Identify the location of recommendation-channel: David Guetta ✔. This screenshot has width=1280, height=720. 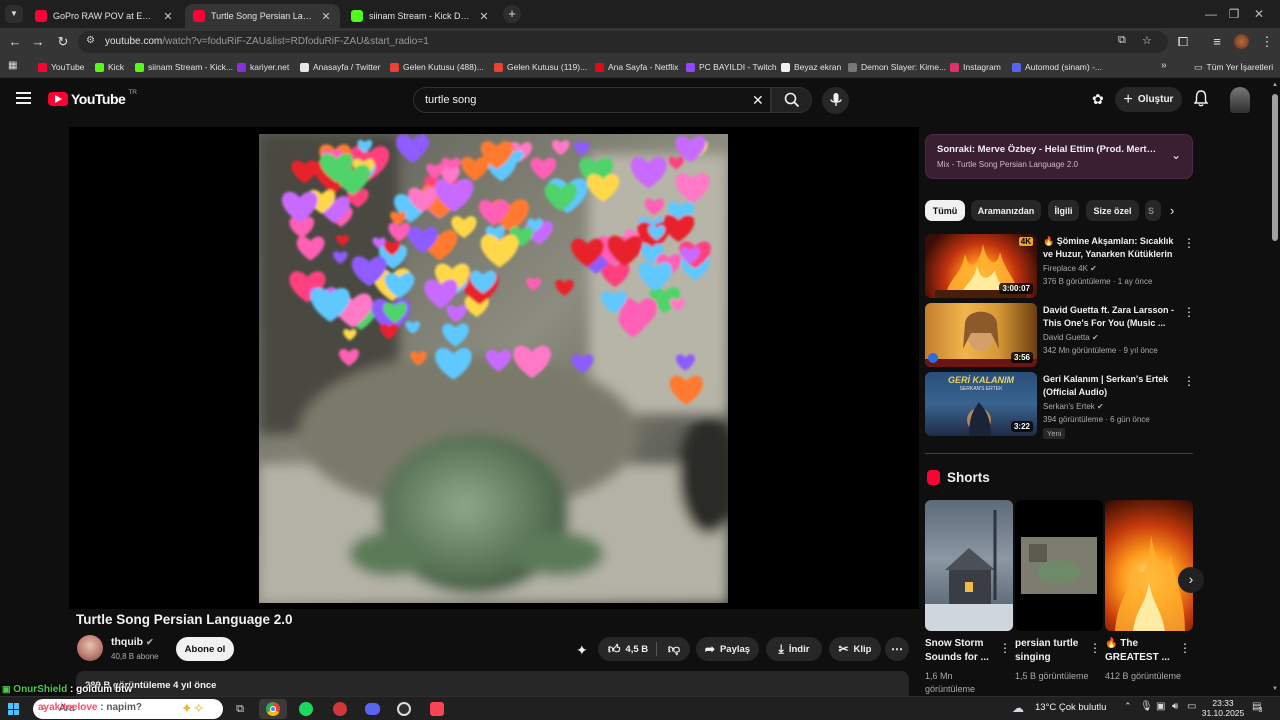
(1071, 337).